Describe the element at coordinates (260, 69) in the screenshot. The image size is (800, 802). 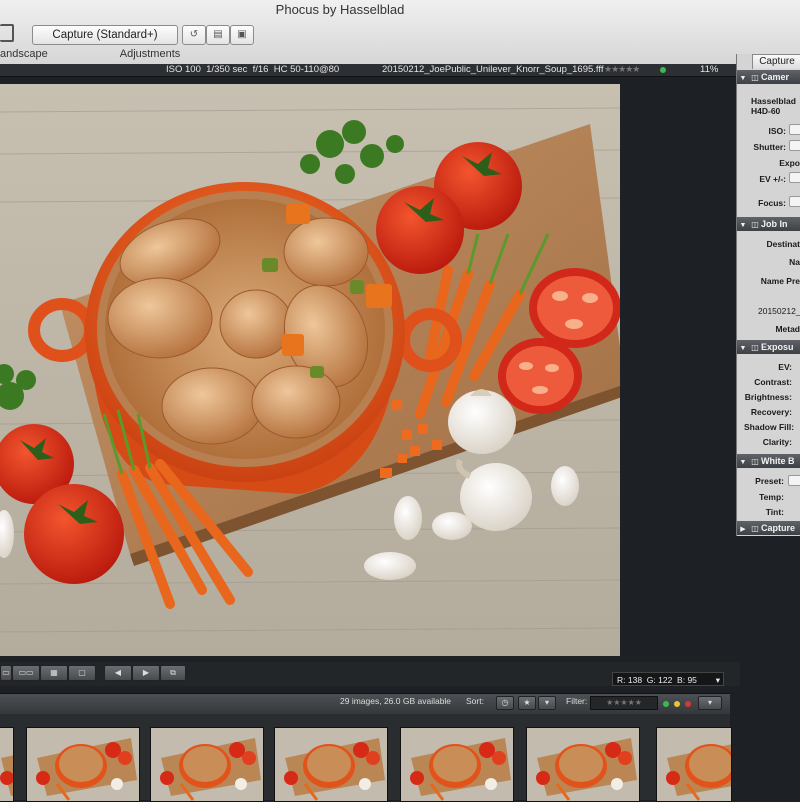
I see `aperture-value: f/16` at that location.